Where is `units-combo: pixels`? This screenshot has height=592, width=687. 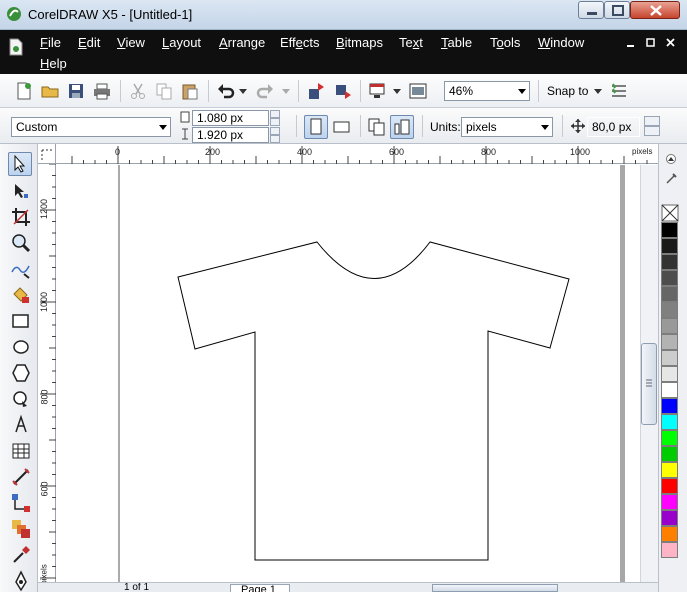 units-combo: pixels is located at coordinates (507, 127).